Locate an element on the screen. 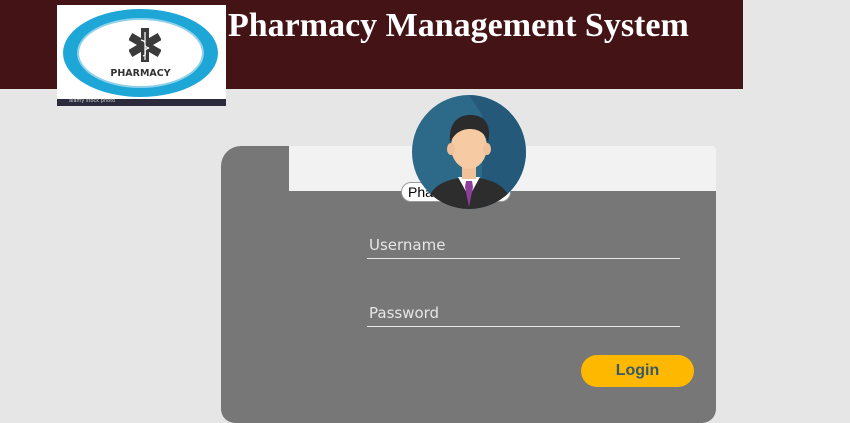 The image size is (850, 423). logo-watermark: alamy stock photo is located at coordinates (92, 101).